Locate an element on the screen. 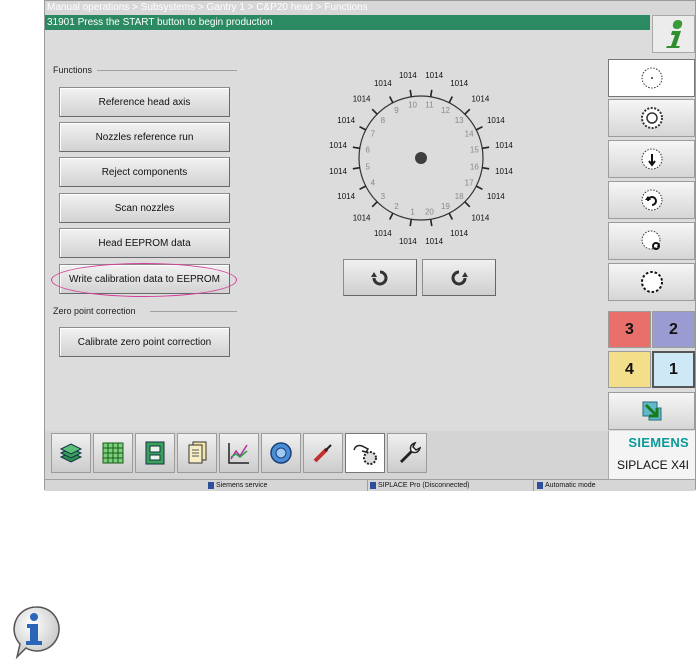 Image resolution: width=697 pixels, height=668 pixels. footer-user-text: Siemens service is located at coordinates (242, 485).